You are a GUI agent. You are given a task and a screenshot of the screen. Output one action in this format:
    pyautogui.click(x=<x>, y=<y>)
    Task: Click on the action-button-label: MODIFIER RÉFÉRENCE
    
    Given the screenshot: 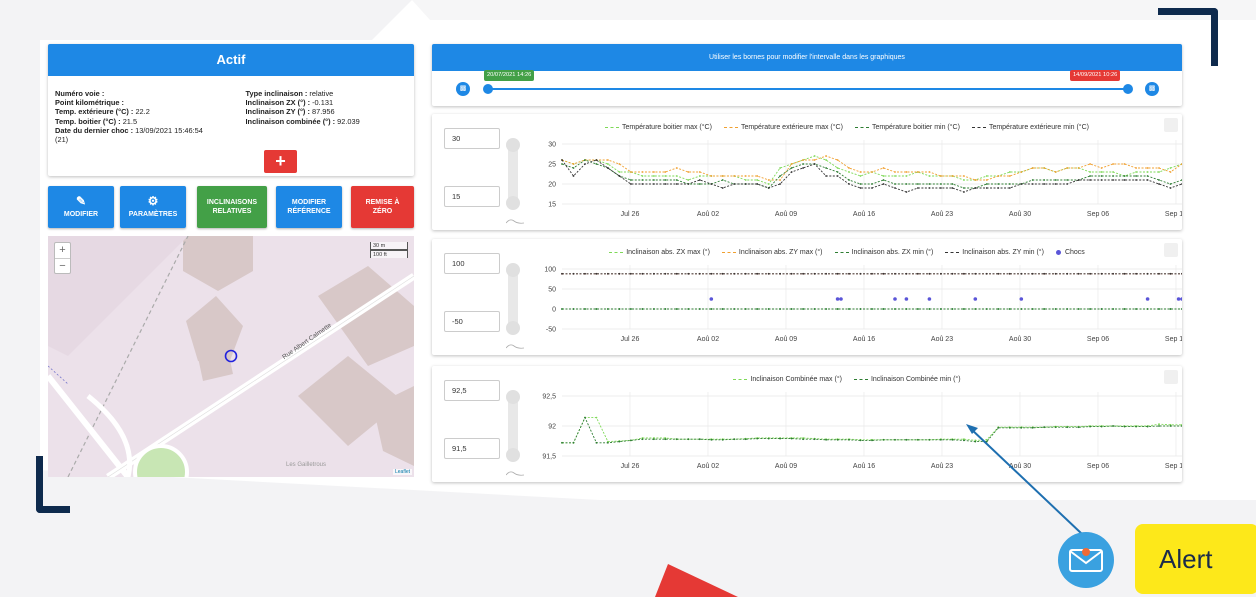 What is the action you would take?
    pyautogui.click(x=309, y=207)
    